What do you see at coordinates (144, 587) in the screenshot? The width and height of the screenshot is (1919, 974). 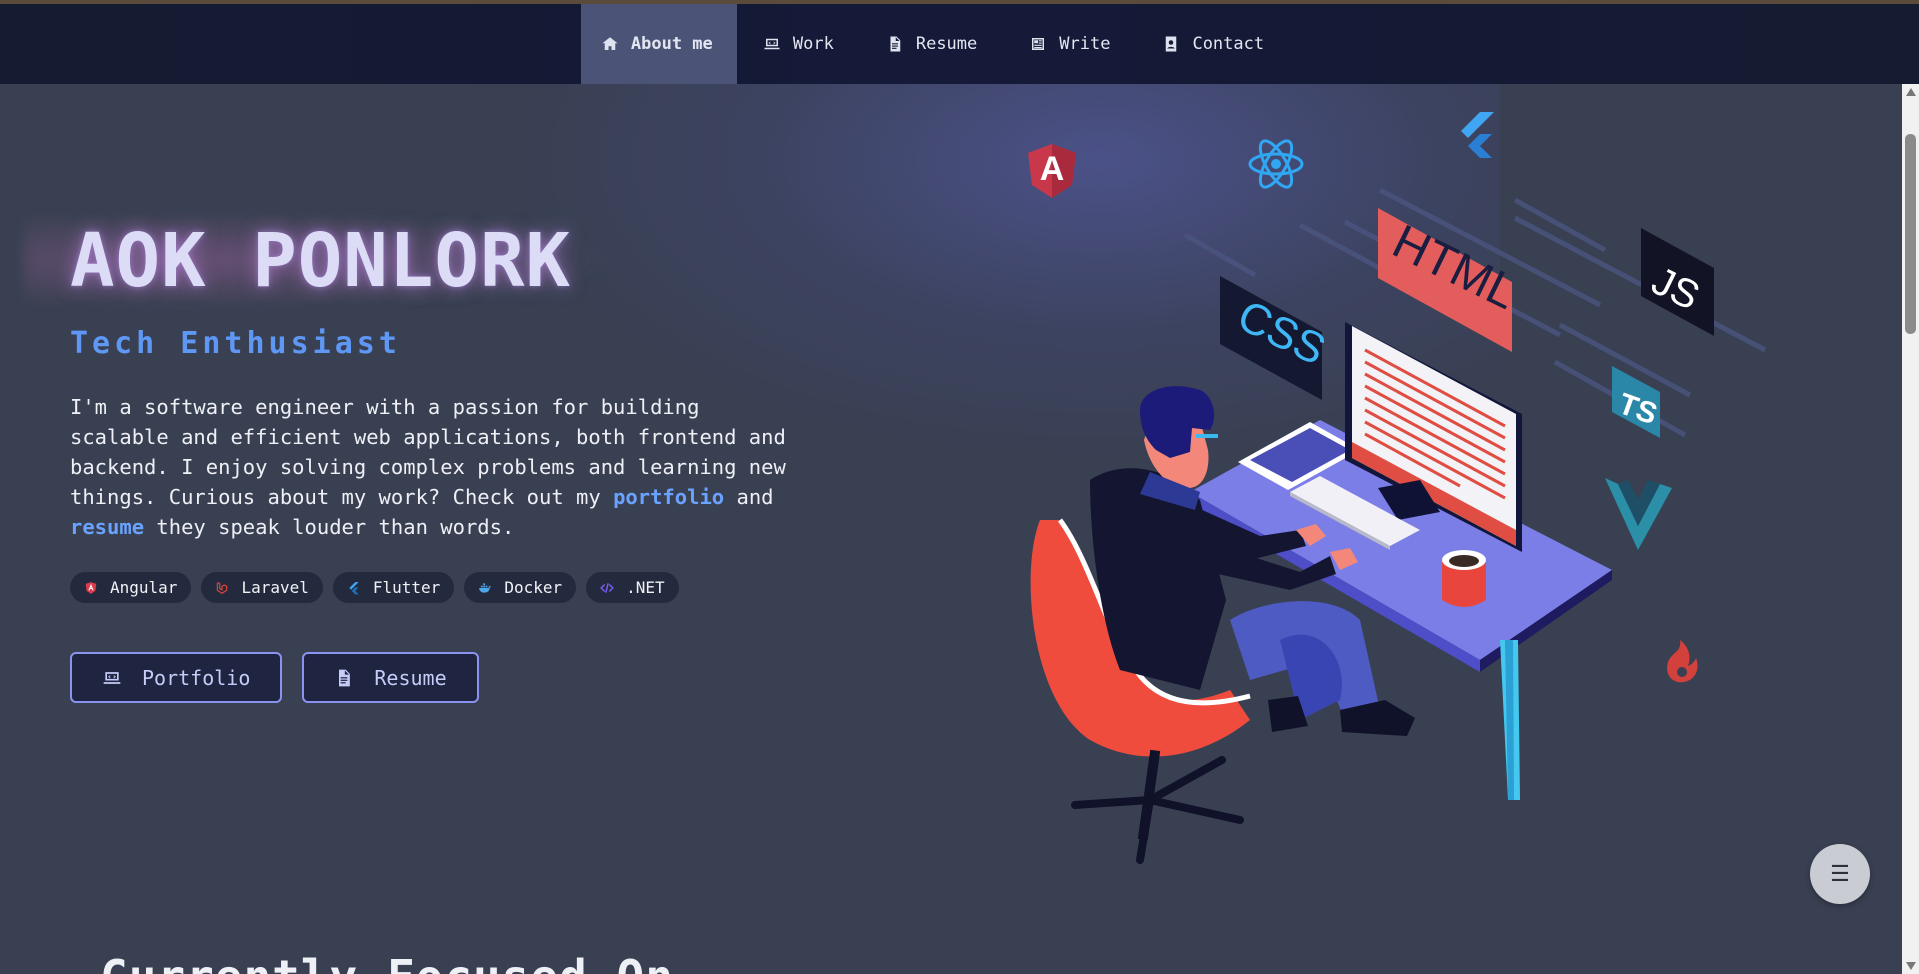 I see `tag-label: Angular` at bounding box center [144, 587].